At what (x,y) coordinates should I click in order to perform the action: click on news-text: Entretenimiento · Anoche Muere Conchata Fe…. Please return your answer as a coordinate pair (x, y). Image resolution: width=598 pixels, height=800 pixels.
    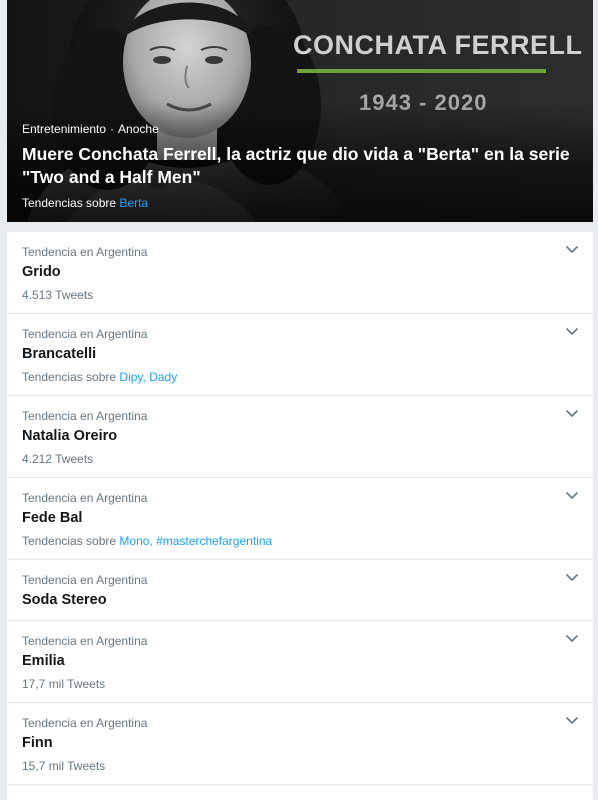
    Looking at the image, I should click on (301, 166).